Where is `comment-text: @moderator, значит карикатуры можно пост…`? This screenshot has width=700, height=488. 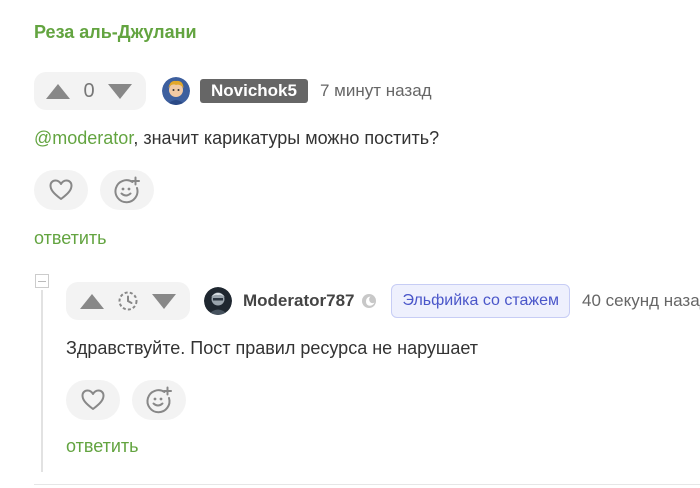 comment-text: @moderator, значит карикатуры можно пост… is located at coordinates (236, 138).